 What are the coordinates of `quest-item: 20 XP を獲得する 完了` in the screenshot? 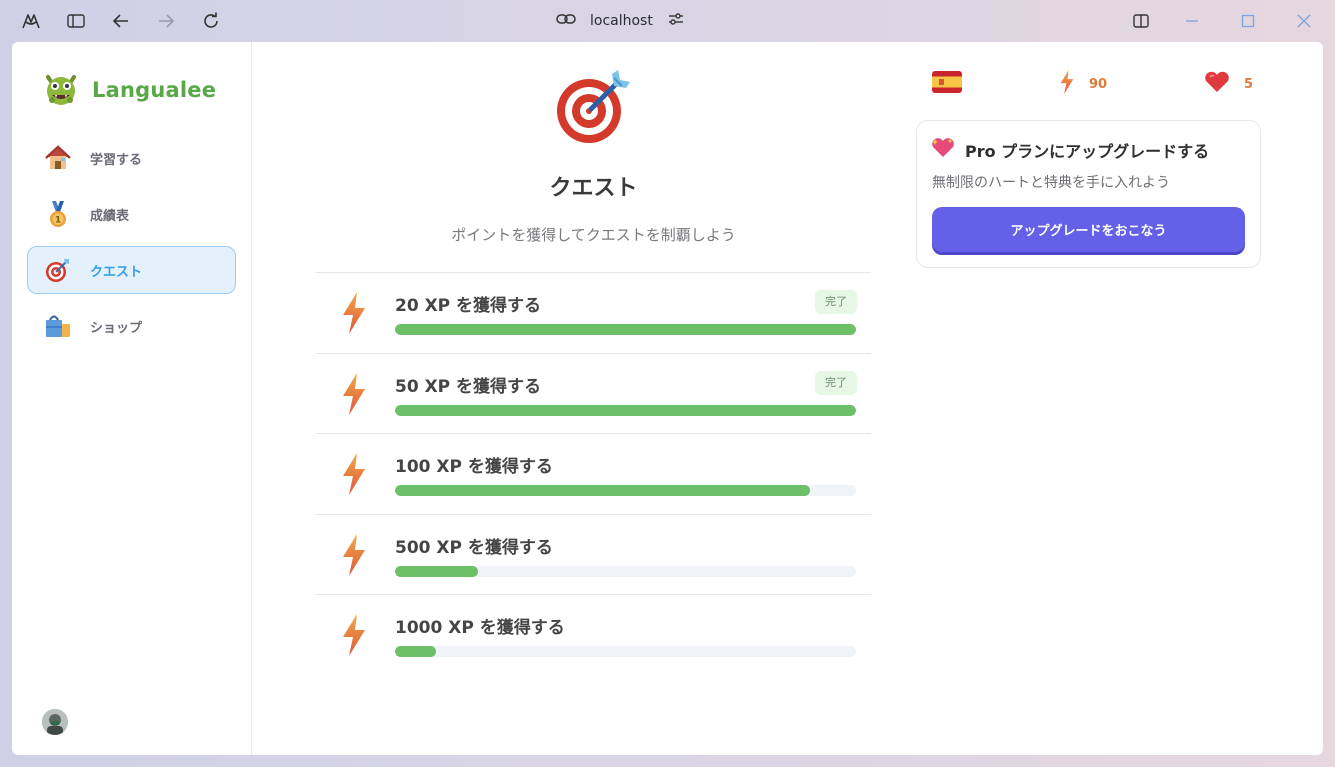 It's located at (593, 312).